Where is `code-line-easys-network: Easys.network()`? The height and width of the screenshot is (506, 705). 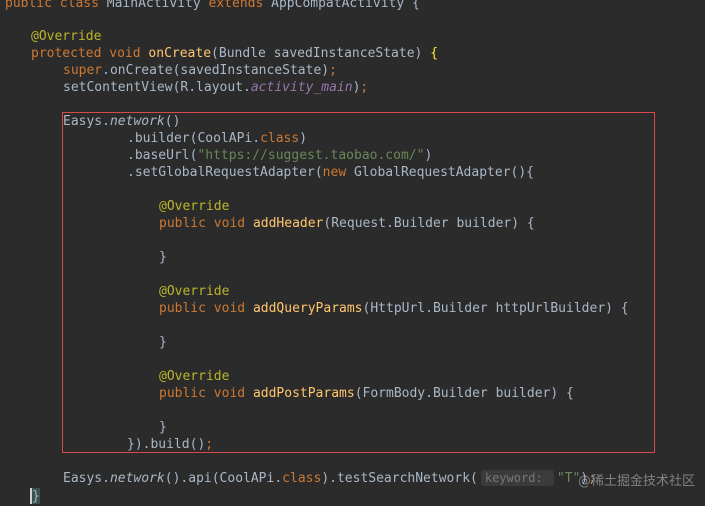 code-line-easys-network: Easys.network() is located at coordinates (121, 121).